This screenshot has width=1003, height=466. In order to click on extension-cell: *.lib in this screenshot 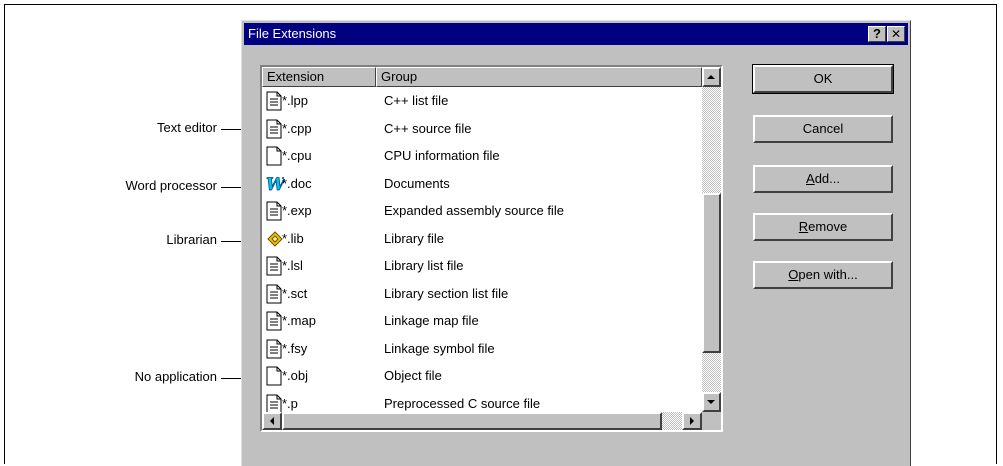, I will do `click(293, 238)`.